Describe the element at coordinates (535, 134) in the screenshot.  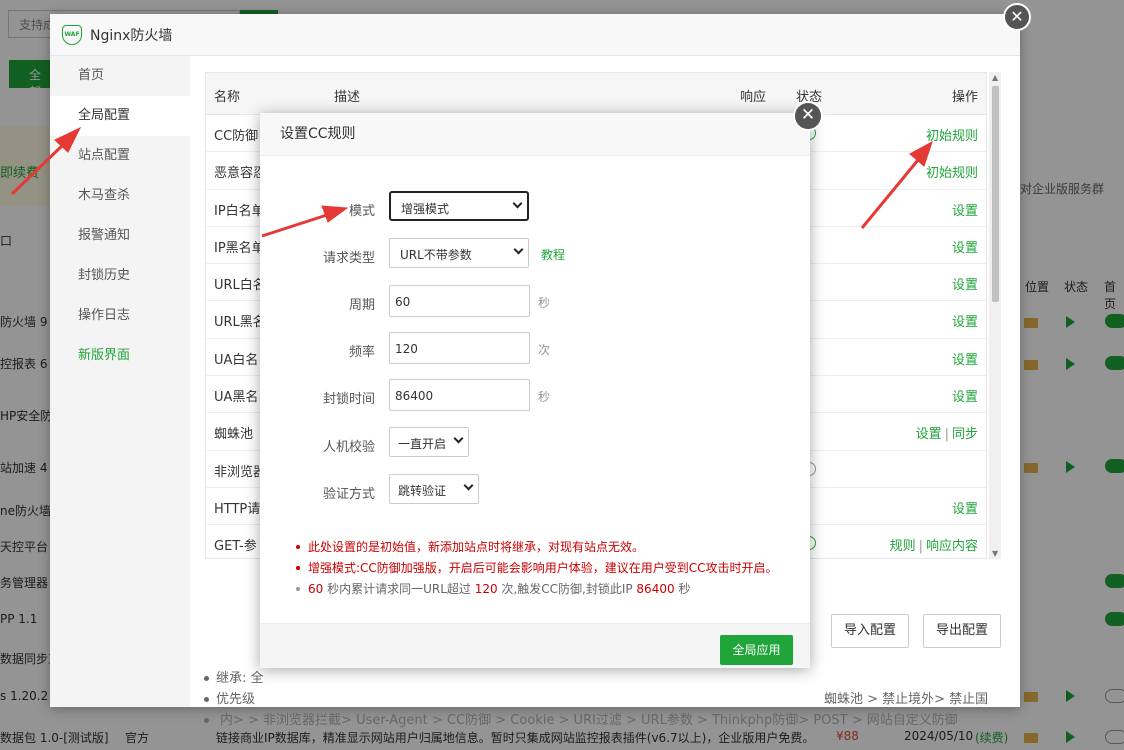
I see `dialog-title: 设置CC规则` at that location.